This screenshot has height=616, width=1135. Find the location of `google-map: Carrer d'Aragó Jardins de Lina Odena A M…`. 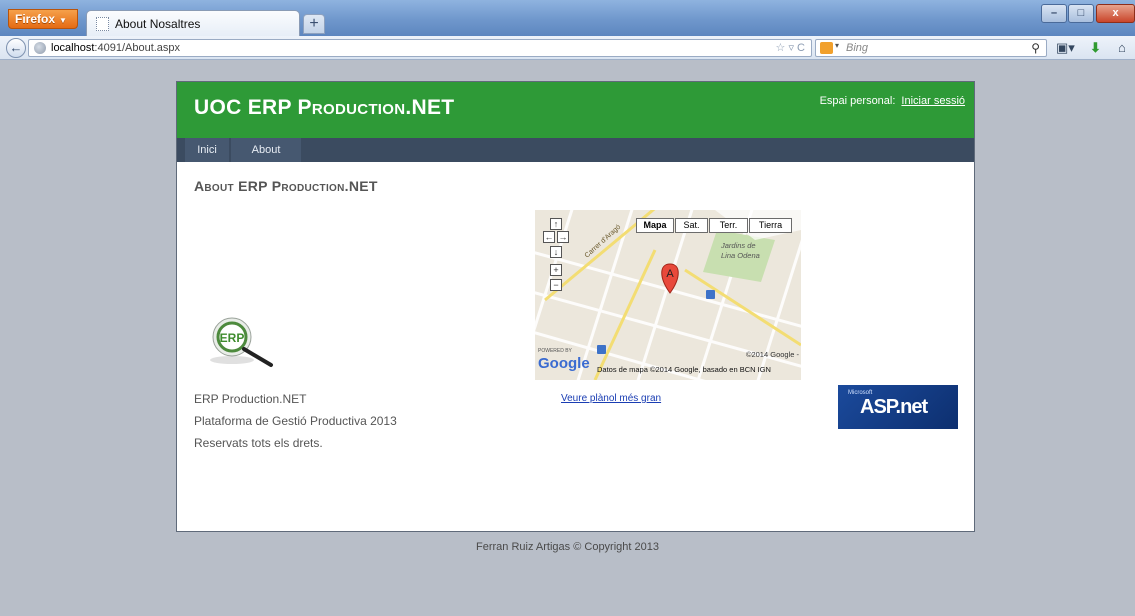

google-map: Carrer d'Aragó Jardins de Lina Odena A M… is located at coordinates (668, 295).